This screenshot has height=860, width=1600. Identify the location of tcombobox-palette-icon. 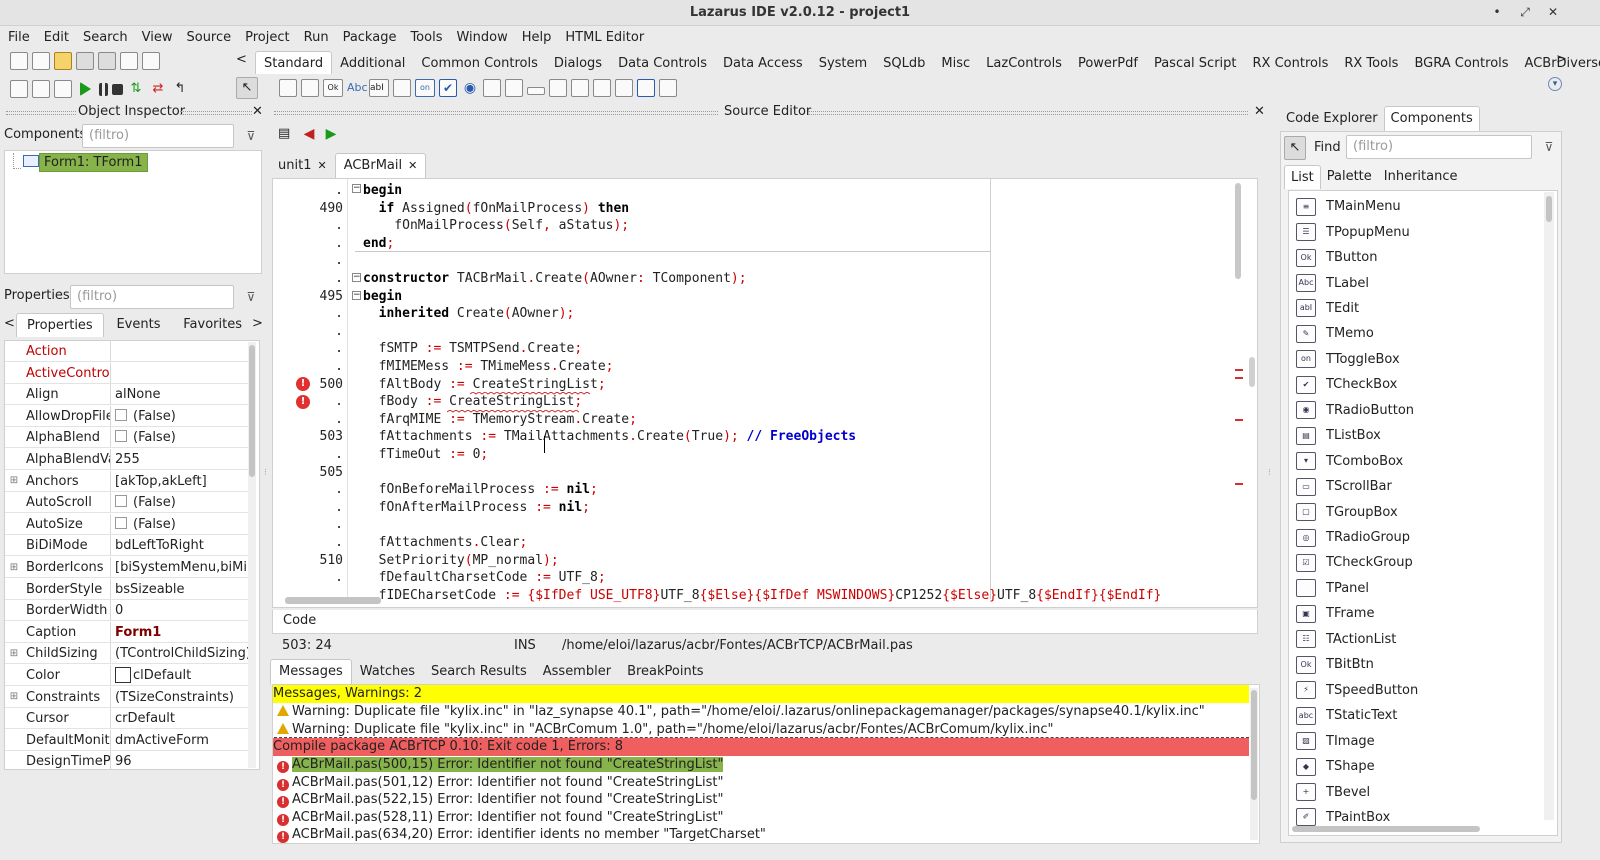
(514, 88).